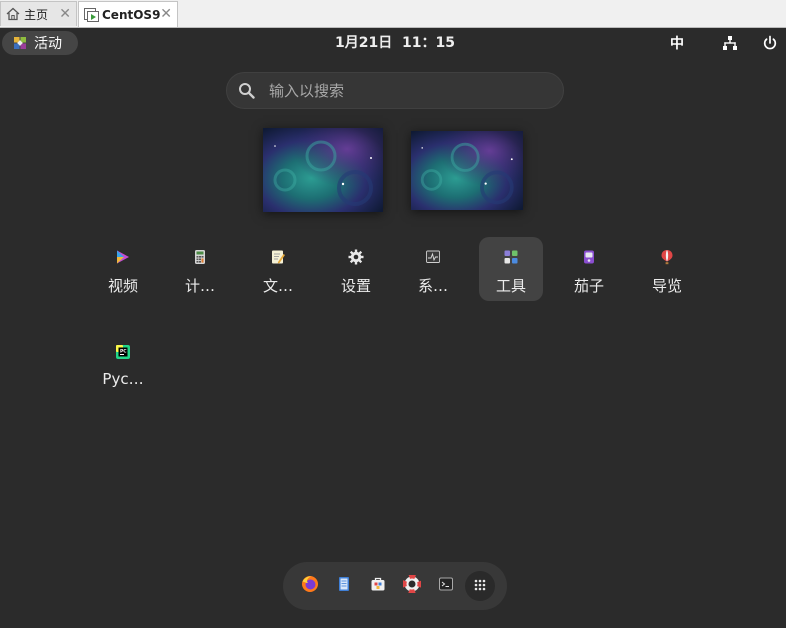 This screenshot has width=786, height=628. Describe the element at coordinates (355, 286) in the screenshot. I see `app-label: 设置` at that location.